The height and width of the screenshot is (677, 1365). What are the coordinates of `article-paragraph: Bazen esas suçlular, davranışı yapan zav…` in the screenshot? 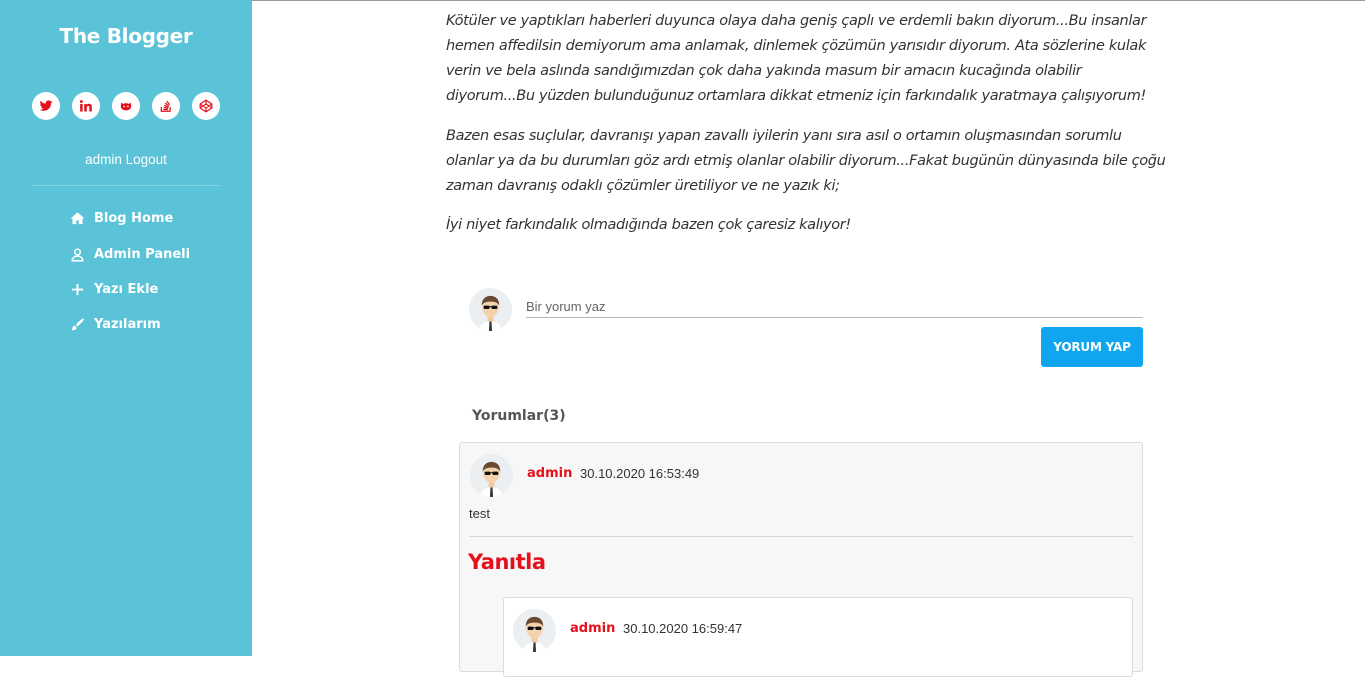 It's located at (806, 161).